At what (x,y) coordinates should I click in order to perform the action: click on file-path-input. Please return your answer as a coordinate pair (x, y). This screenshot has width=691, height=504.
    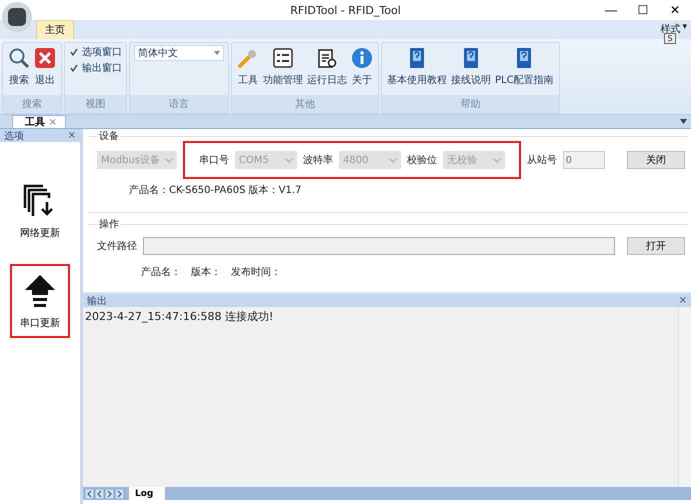
    Looking at the image, I should click on (379, 246).